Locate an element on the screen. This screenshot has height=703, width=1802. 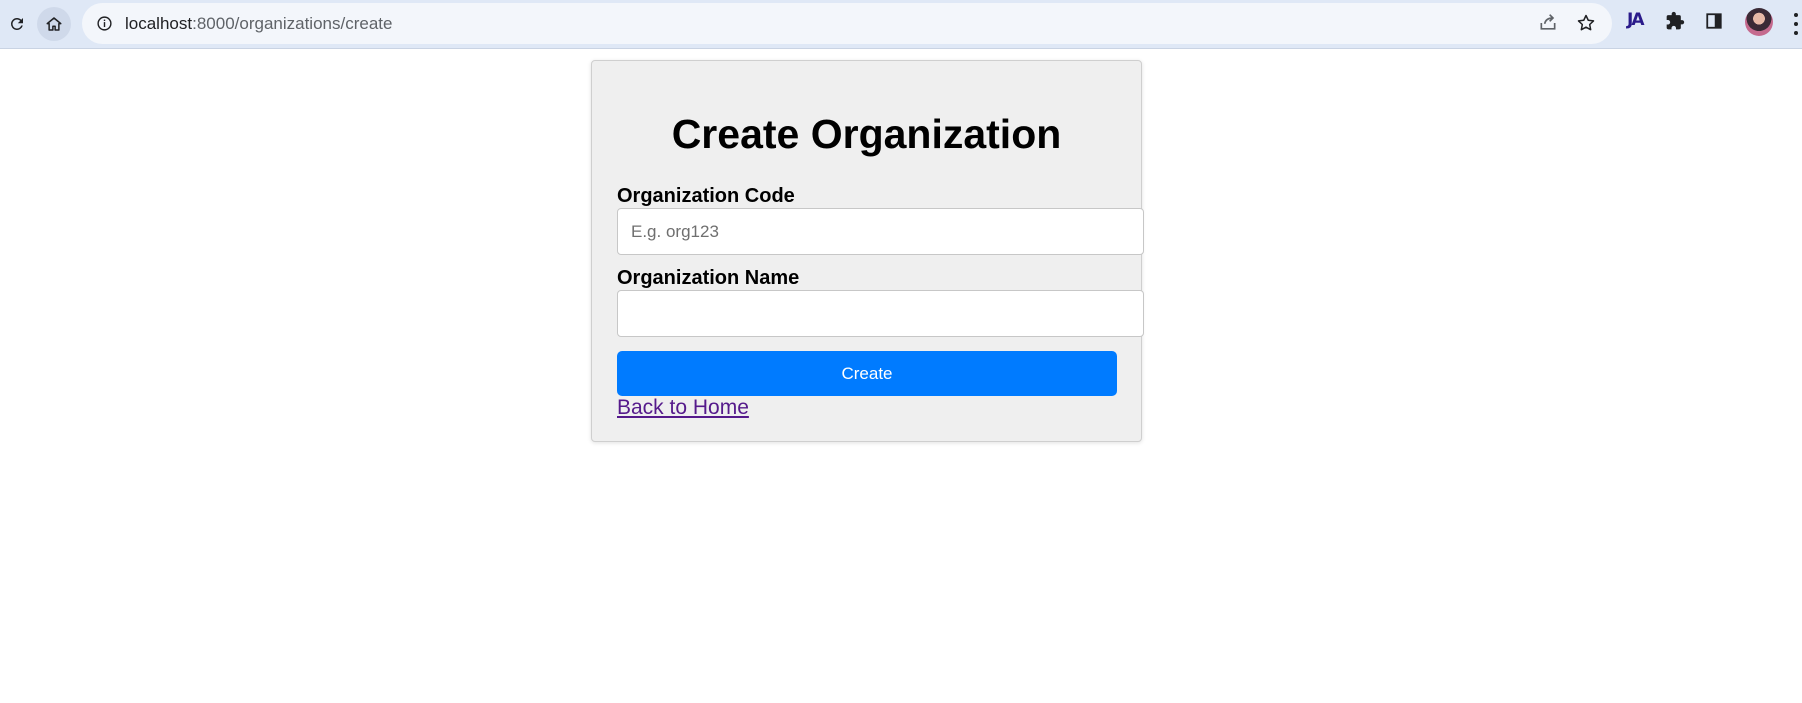
url-host: localhost is located at coordinates (159, 23).